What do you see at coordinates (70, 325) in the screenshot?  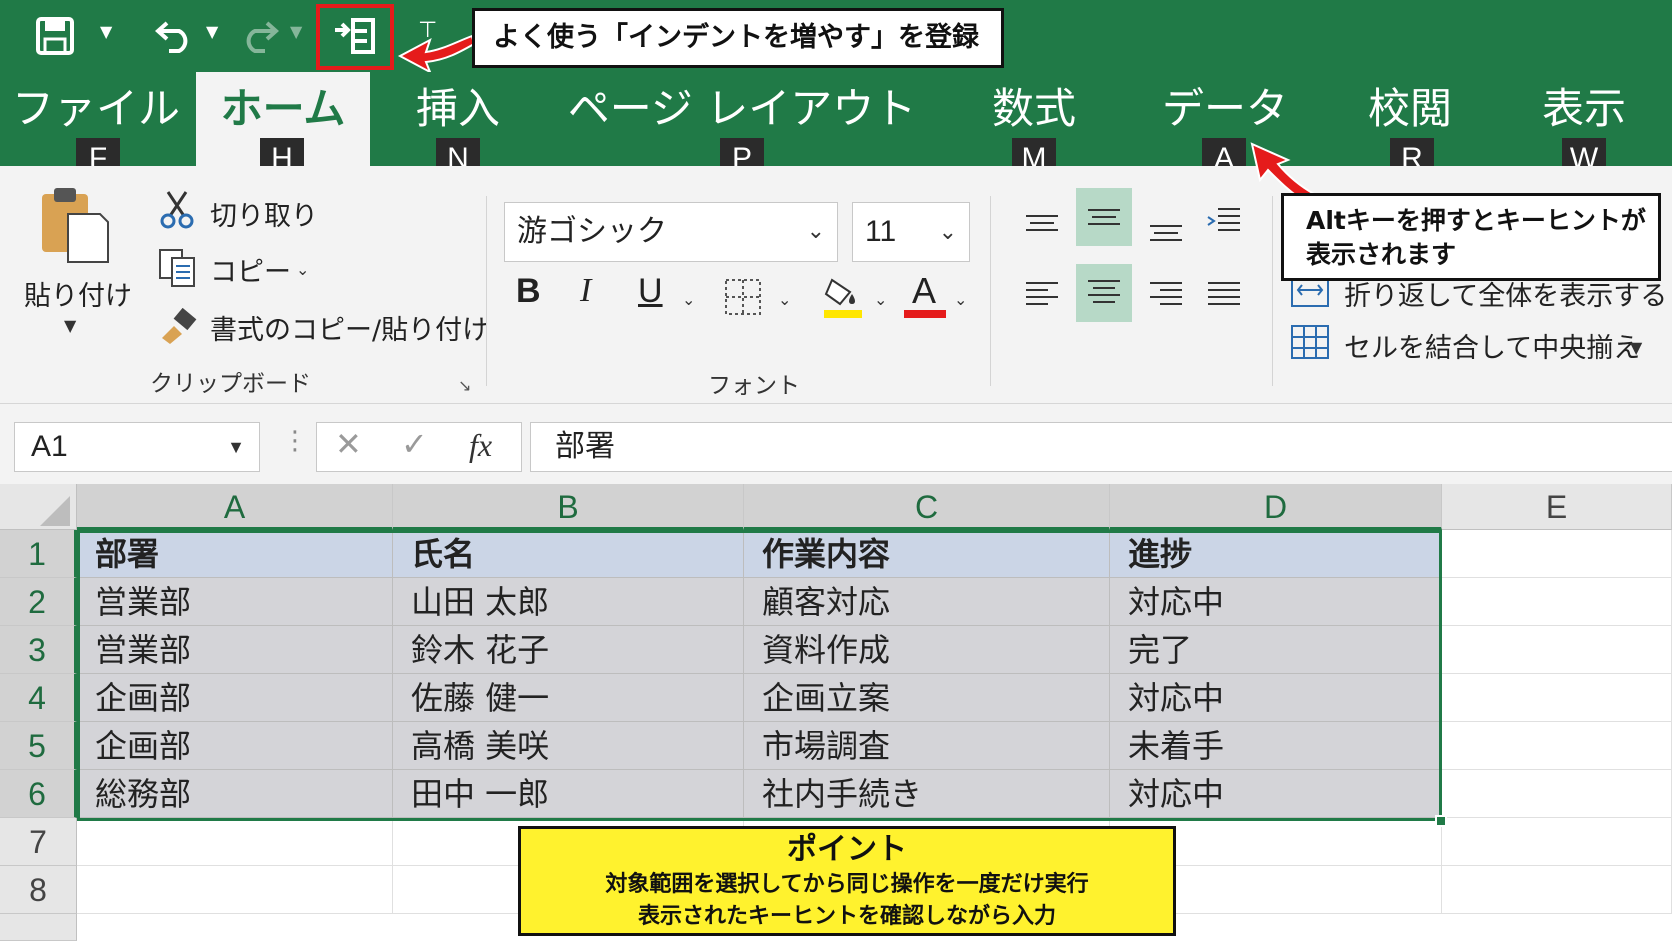 I see `paste-dropdown-icon: ▼` at bounding box center [70, 325].